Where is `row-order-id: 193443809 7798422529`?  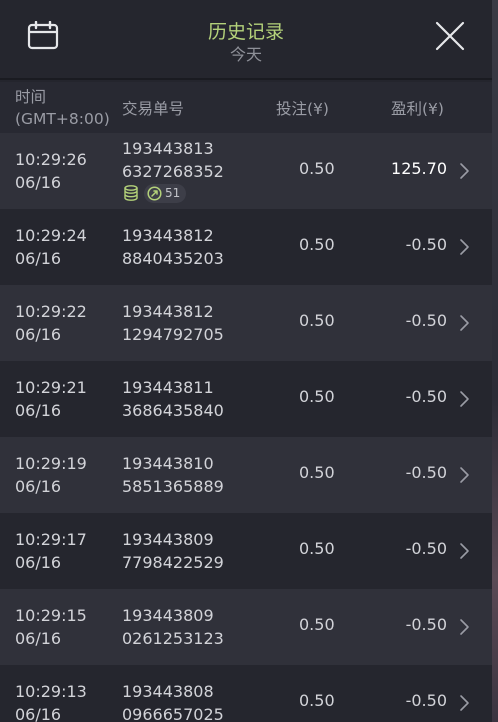
row-order-id: 193443809 7798422529 is located at coordinates (173, 551).